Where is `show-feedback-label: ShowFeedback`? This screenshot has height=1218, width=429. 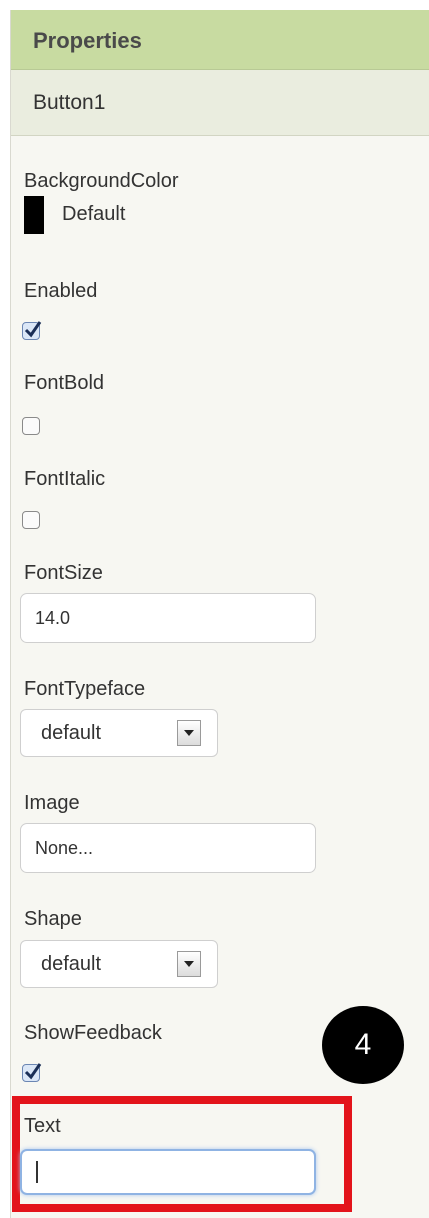 show-feedback-label: ShowFeedback is located at coordinates (93, 1033).